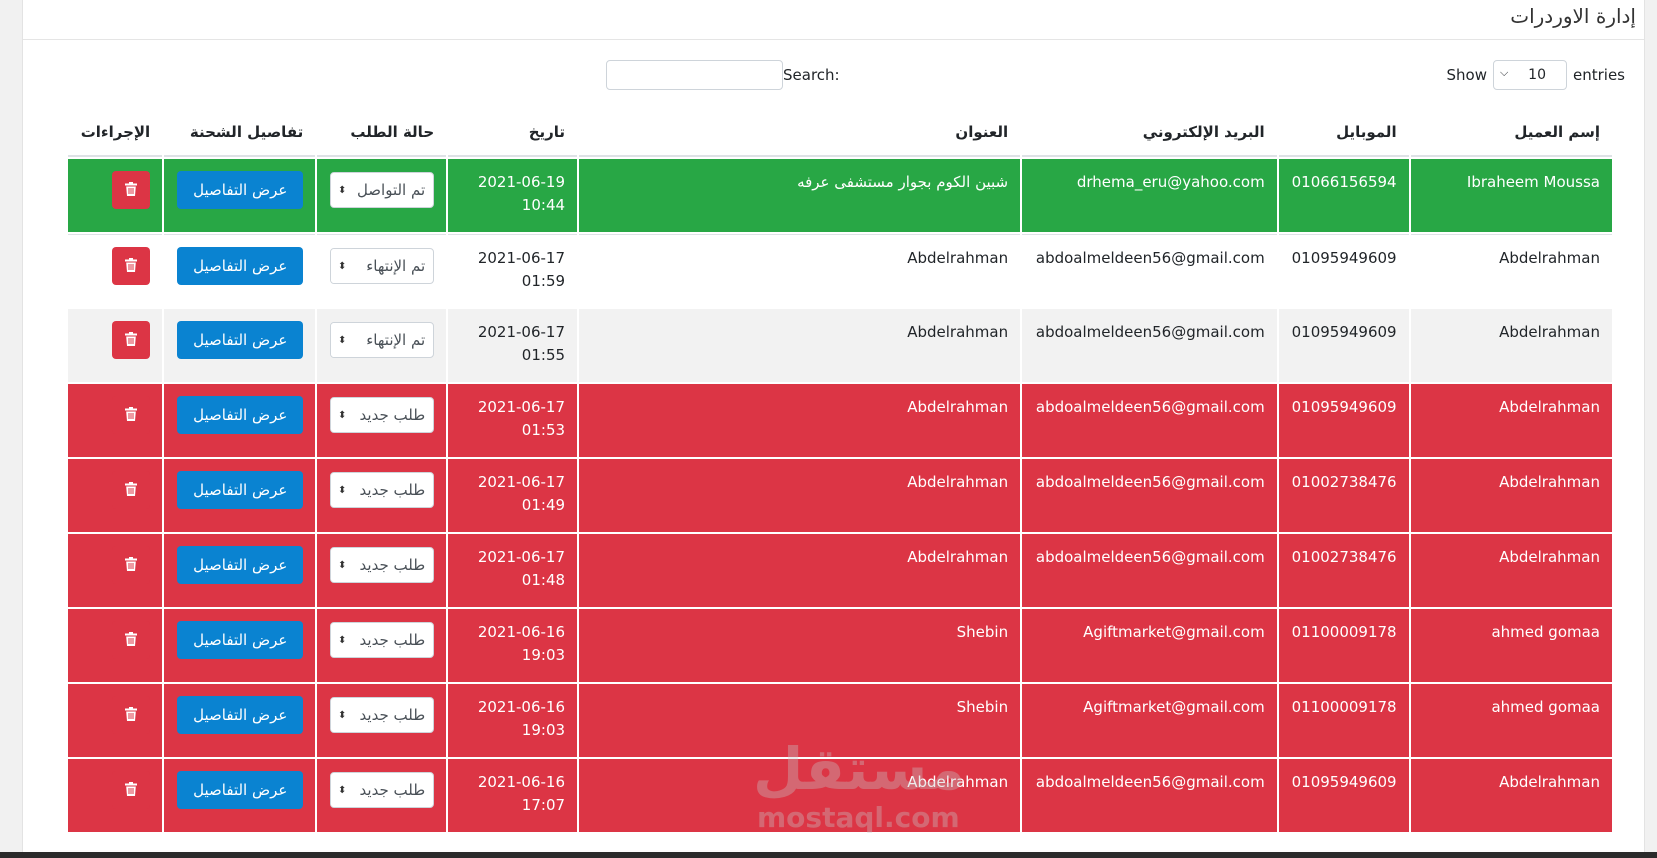 This screenshot has height=858, width=1657. What do you see at coordinates (391, 190) in the screenshot?
I see `status-value: تم التواصل` at bounding box center [391, 190].